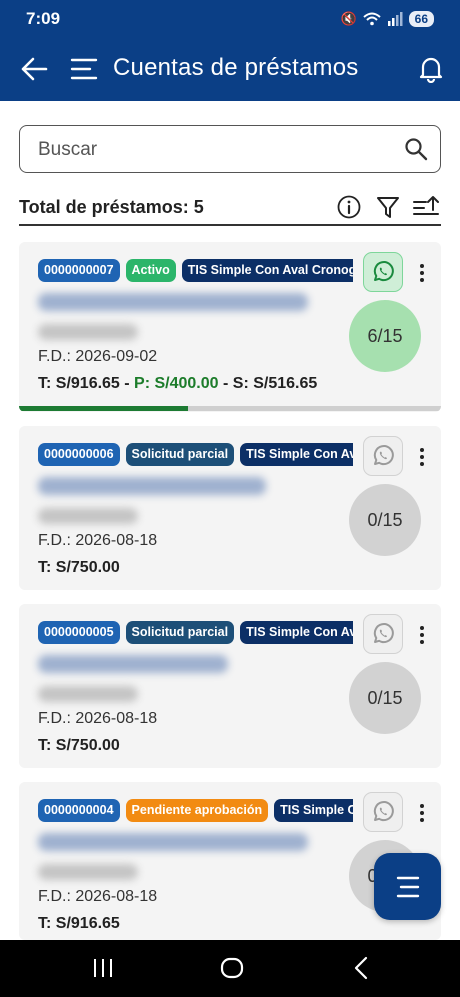 This screenshot has height=997, width=460. I want to click on home-icon, so click(232, 968).